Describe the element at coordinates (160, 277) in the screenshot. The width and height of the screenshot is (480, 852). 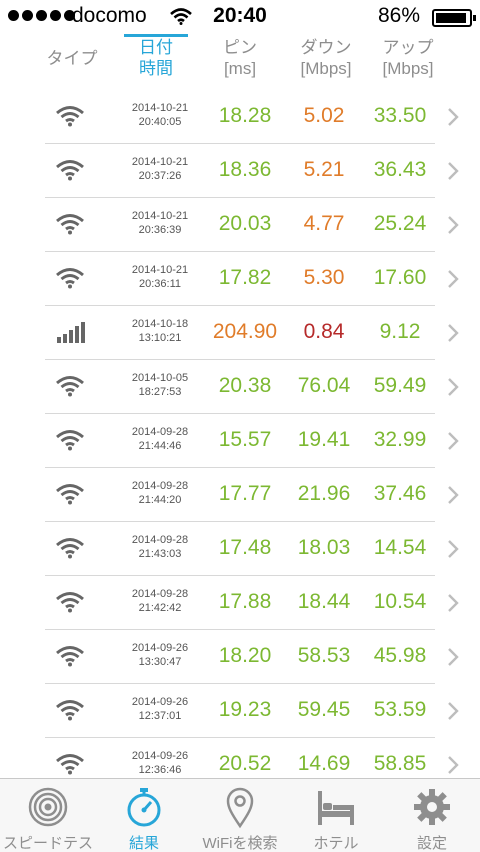
I see `result-datetime: 2014-10-21 20:36:11` at that location.